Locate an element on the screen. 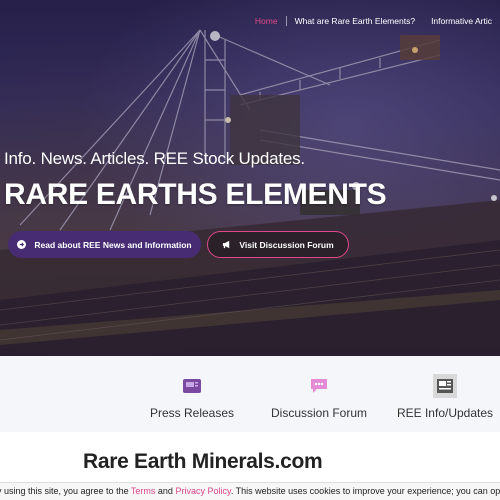  press-releases-icon is located at coordinates (192, 386).